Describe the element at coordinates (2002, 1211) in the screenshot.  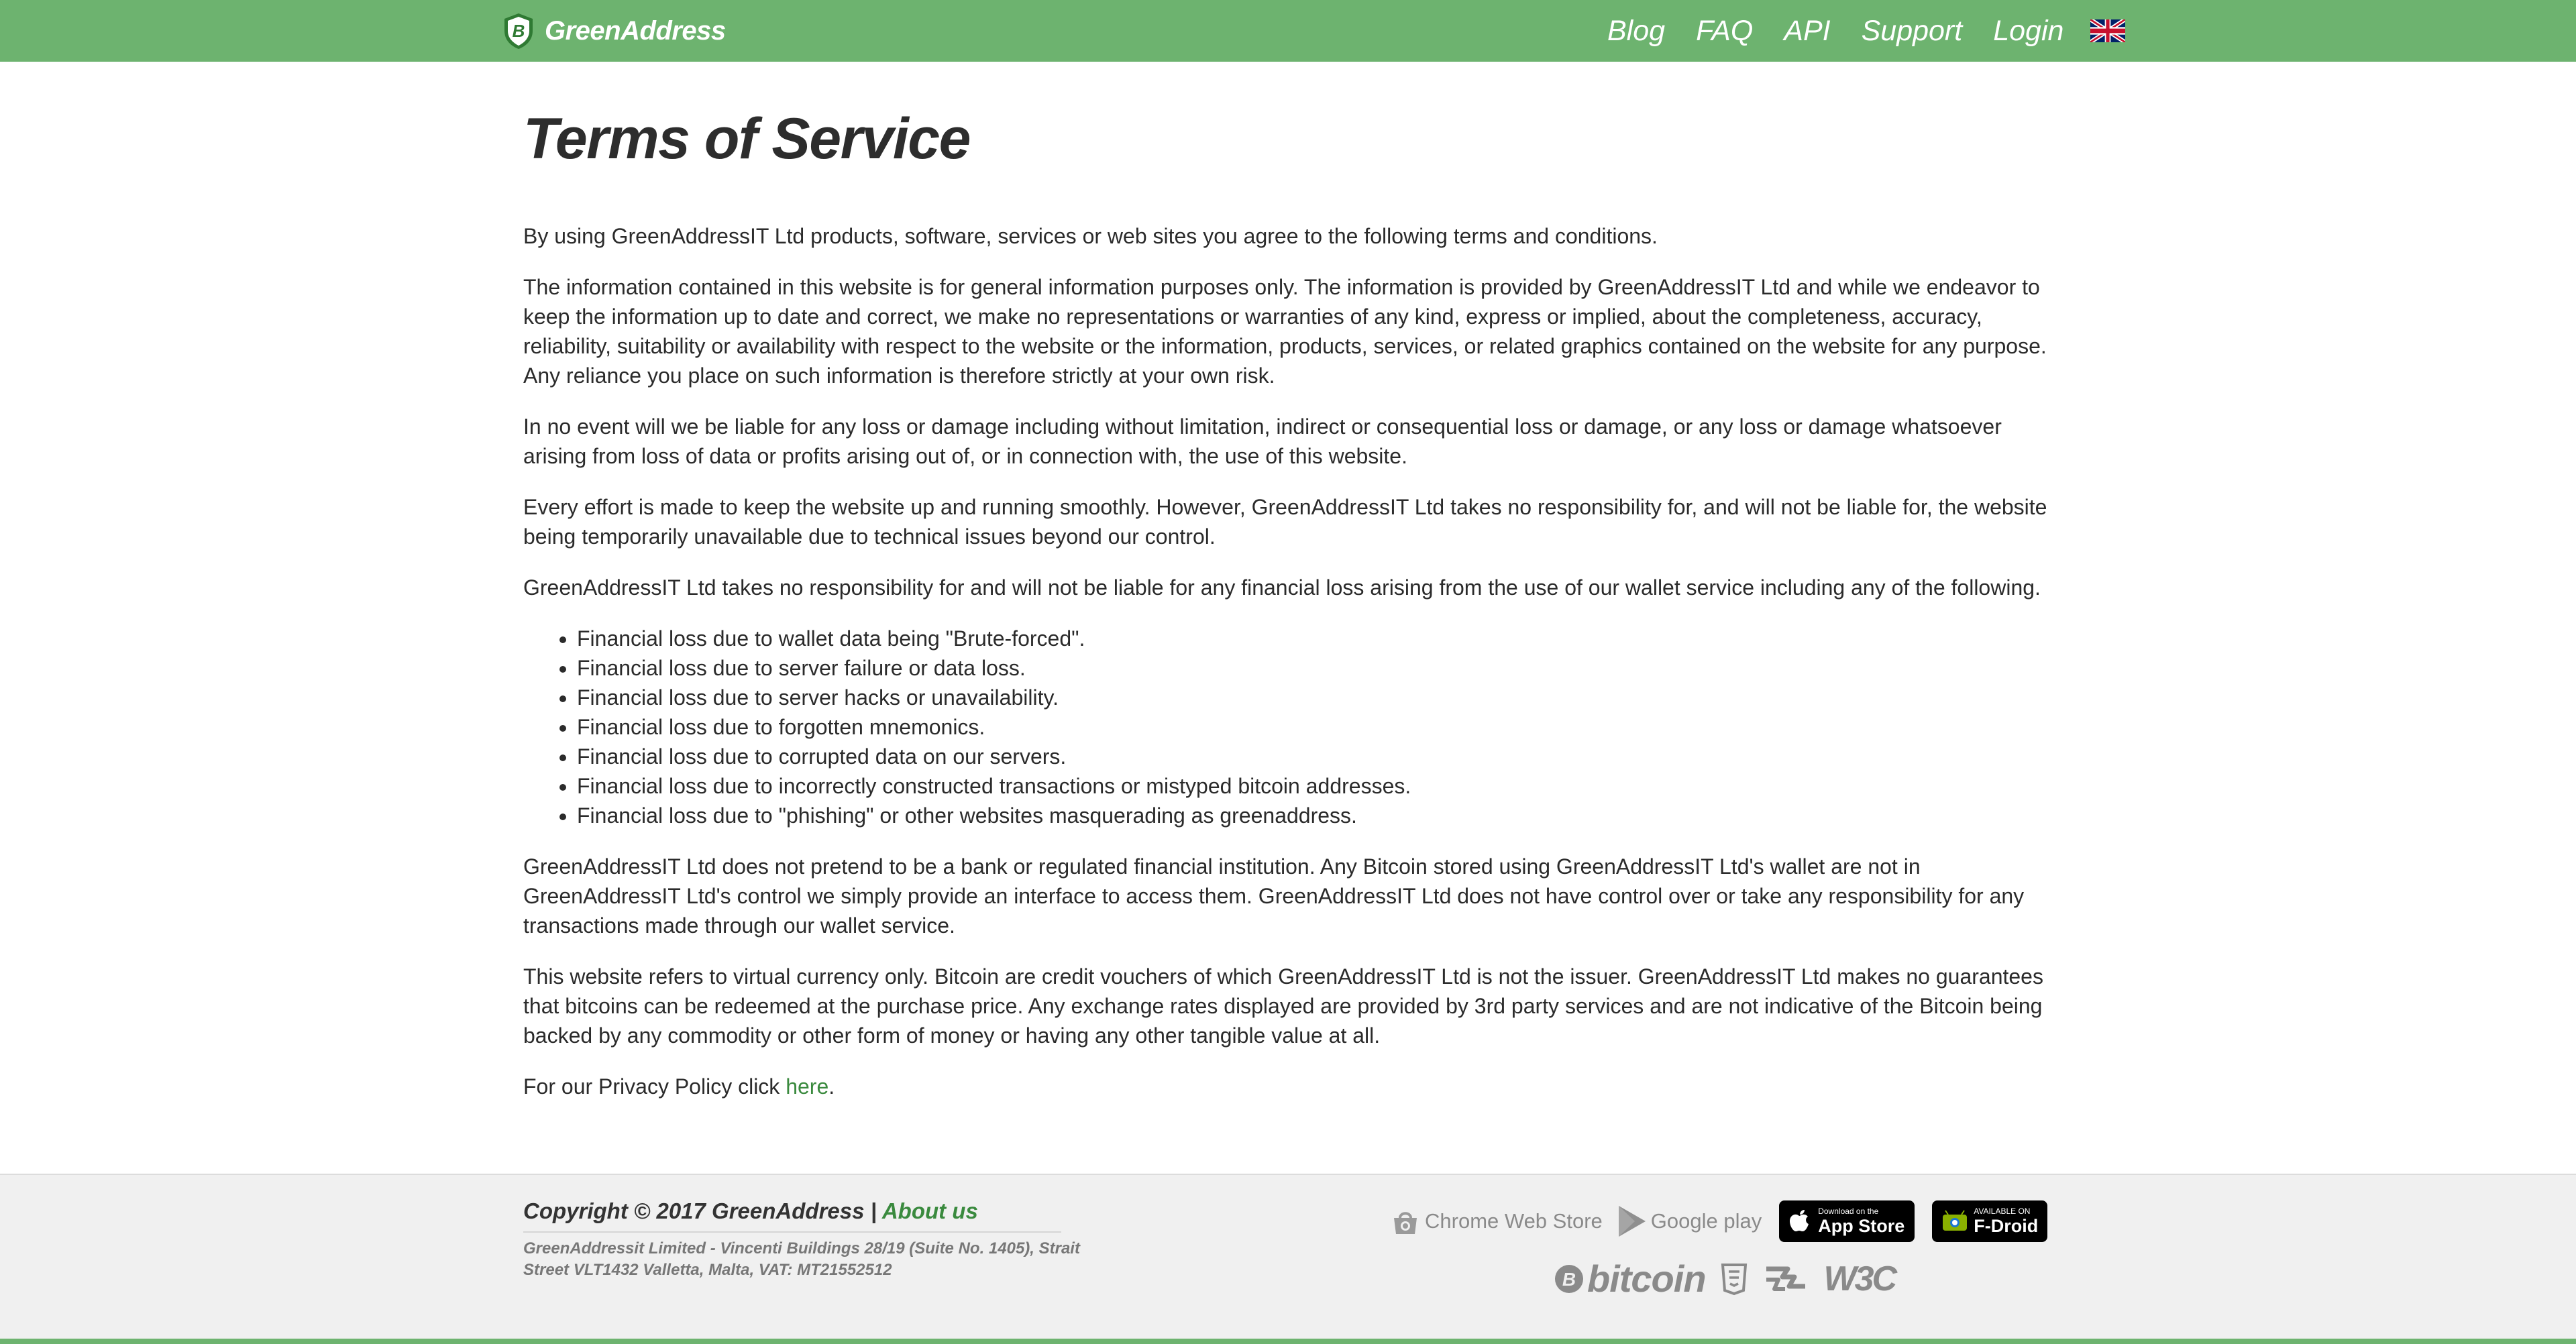
I see `f-droid-small-text: AVAILABLE ON` at that location.